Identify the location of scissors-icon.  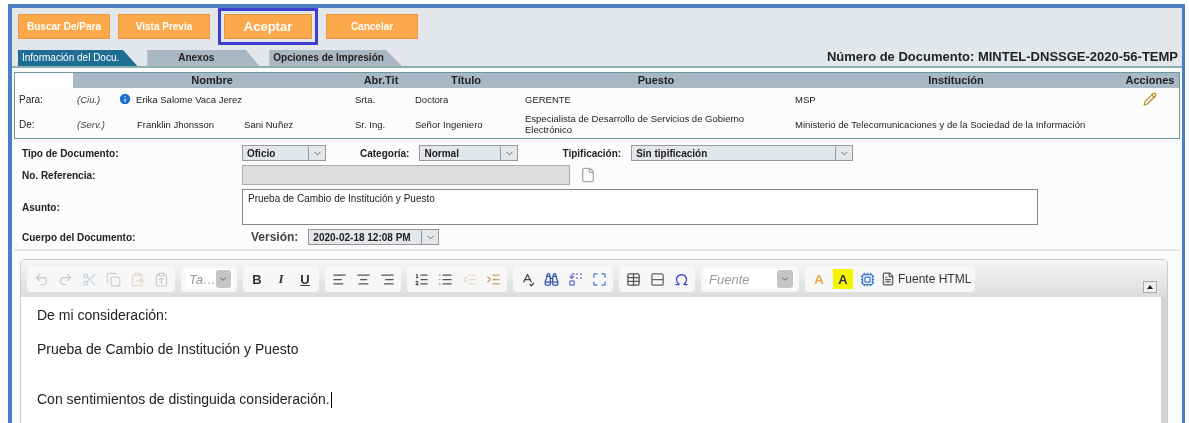
(89, 279).